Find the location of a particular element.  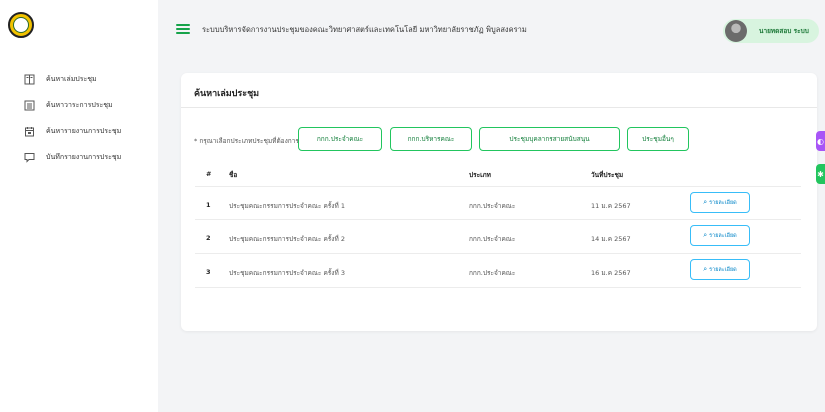

theme-toggle-tab: ◐ is located at coordinates (820, 141).